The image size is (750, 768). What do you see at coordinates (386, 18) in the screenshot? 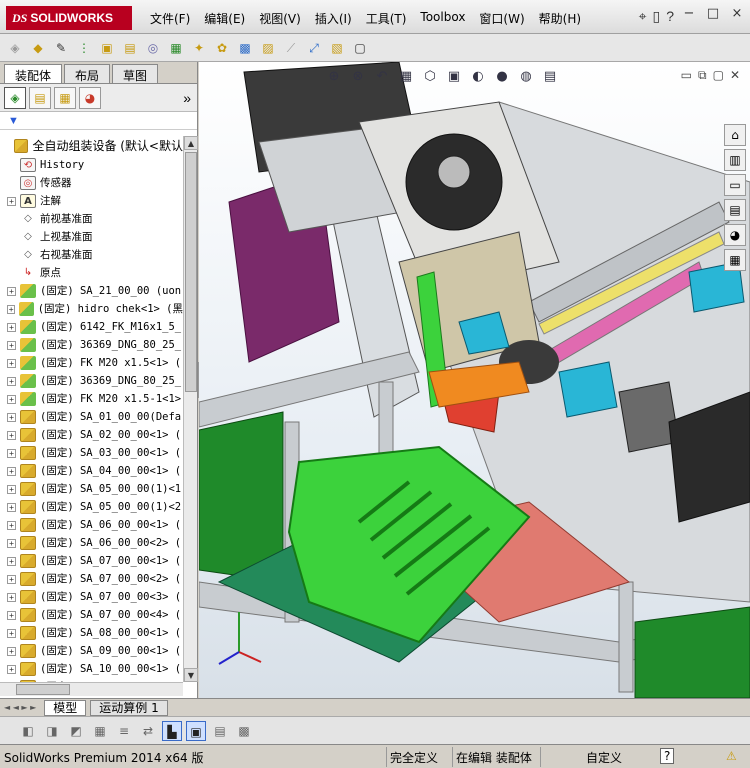
I see `menu-tools: 工具(T)` at bounding box center [386, 18].